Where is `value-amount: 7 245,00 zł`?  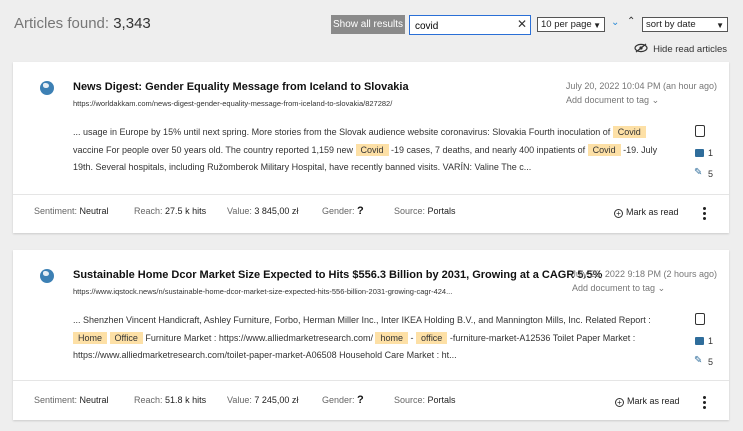 value-amount: 7 245,00 zł is located at coordinates (276, 400).